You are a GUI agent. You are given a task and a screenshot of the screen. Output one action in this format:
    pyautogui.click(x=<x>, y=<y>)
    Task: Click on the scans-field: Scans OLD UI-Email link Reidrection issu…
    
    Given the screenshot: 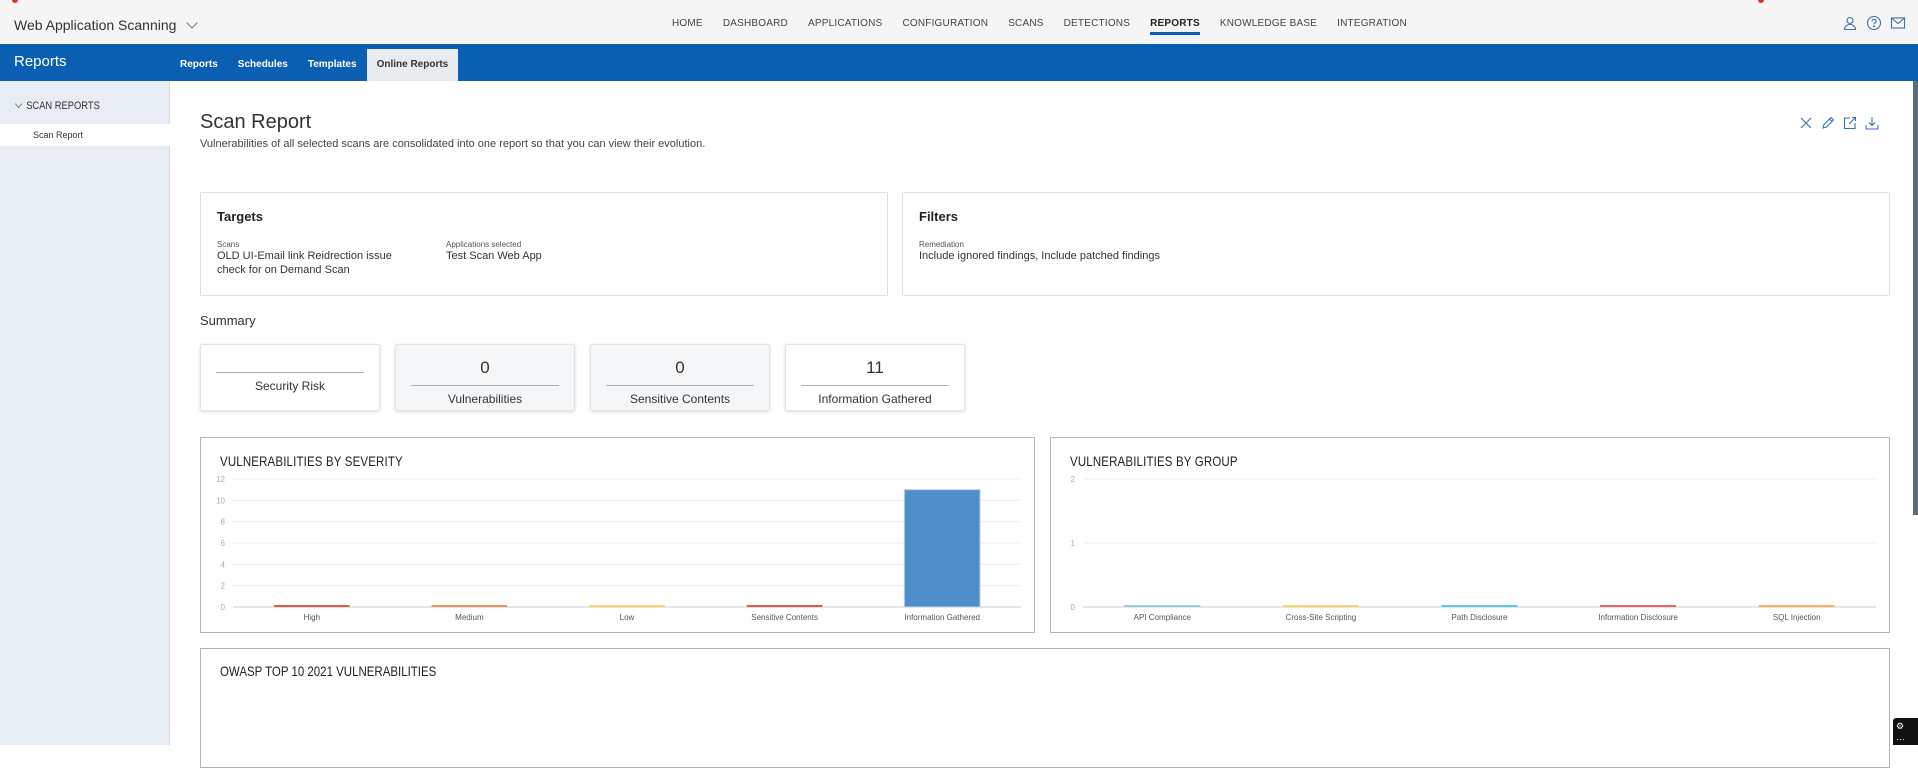 What is the action you would take?
    pyautogui.click(x=304, y=258)
    